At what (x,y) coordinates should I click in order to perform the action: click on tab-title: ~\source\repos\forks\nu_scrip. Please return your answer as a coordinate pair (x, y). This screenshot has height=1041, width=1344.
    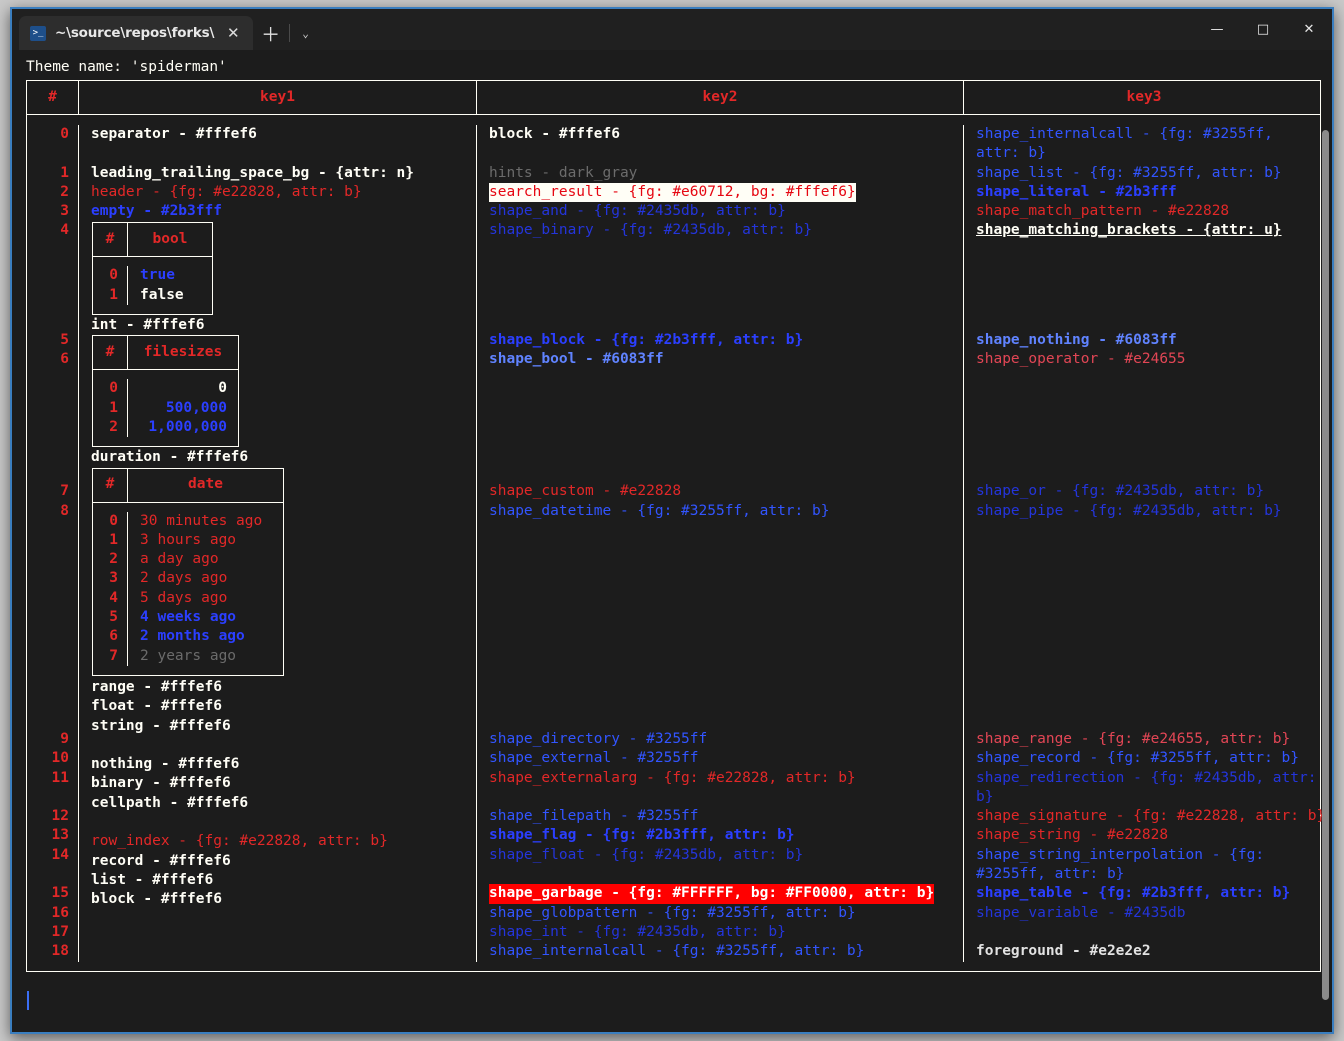
    Looking at the image, I should click on (135, 33).